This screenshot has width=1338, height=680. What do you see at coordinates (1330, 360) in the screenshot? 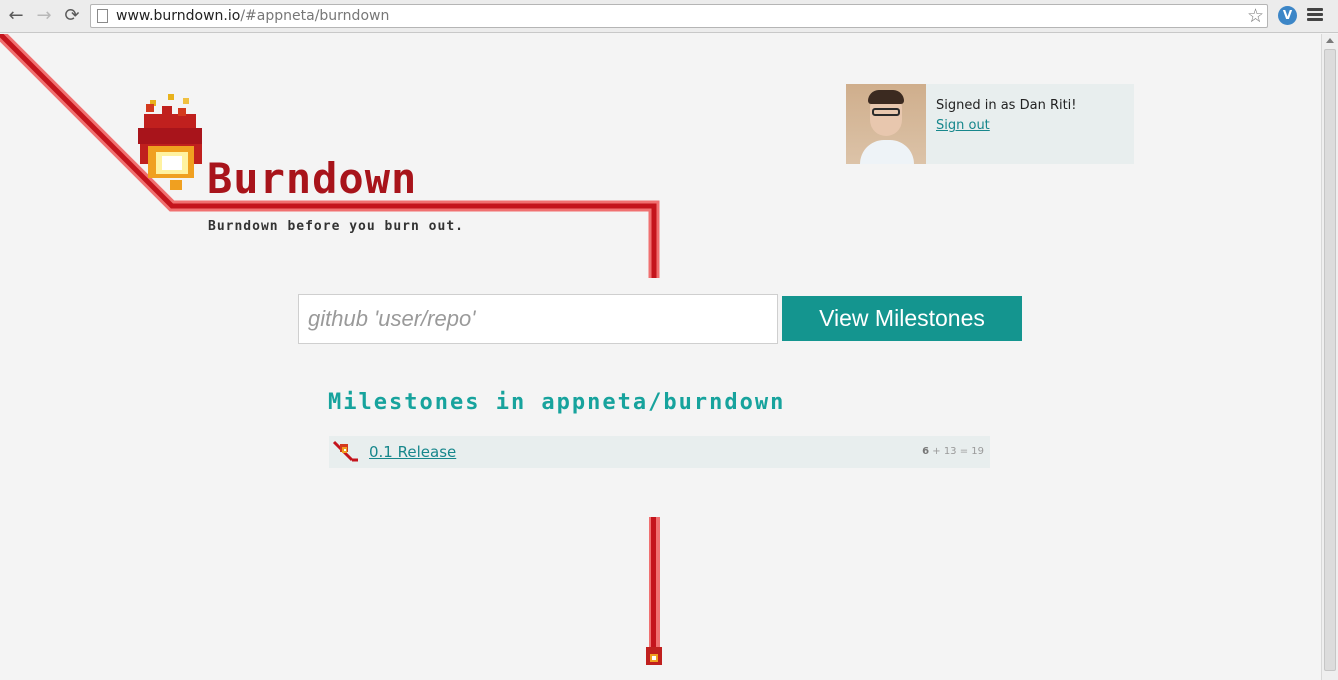
I see `scroll-thumb` at bounding box center [1330, 360].